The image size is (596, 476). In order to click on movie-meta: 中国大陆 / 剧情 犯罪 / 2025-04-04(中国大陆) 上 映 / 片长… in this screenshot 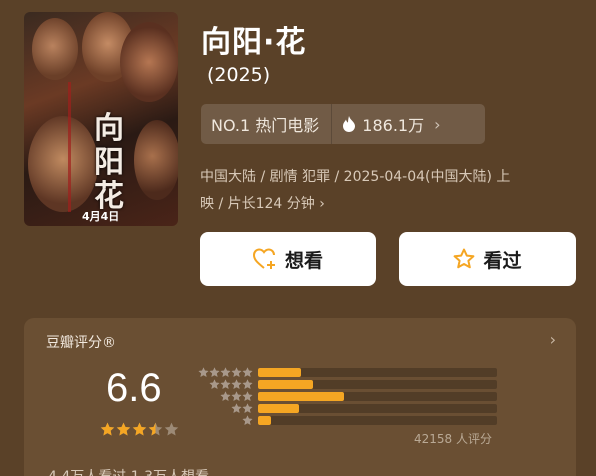, I will do `click(390, 191)`.